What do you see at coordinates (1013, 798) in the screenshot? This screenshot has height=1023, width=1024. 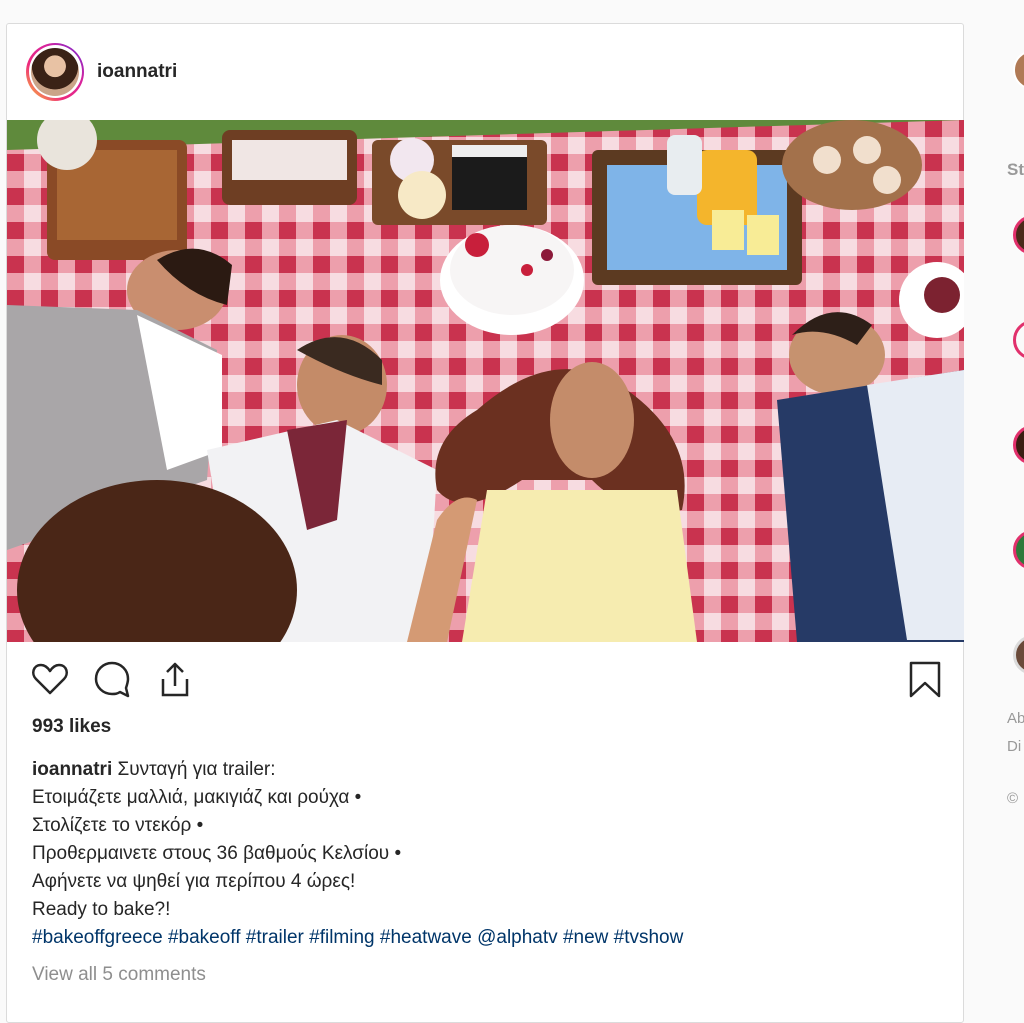 I see `copyright: ©` at bounding box center [1013, 798].